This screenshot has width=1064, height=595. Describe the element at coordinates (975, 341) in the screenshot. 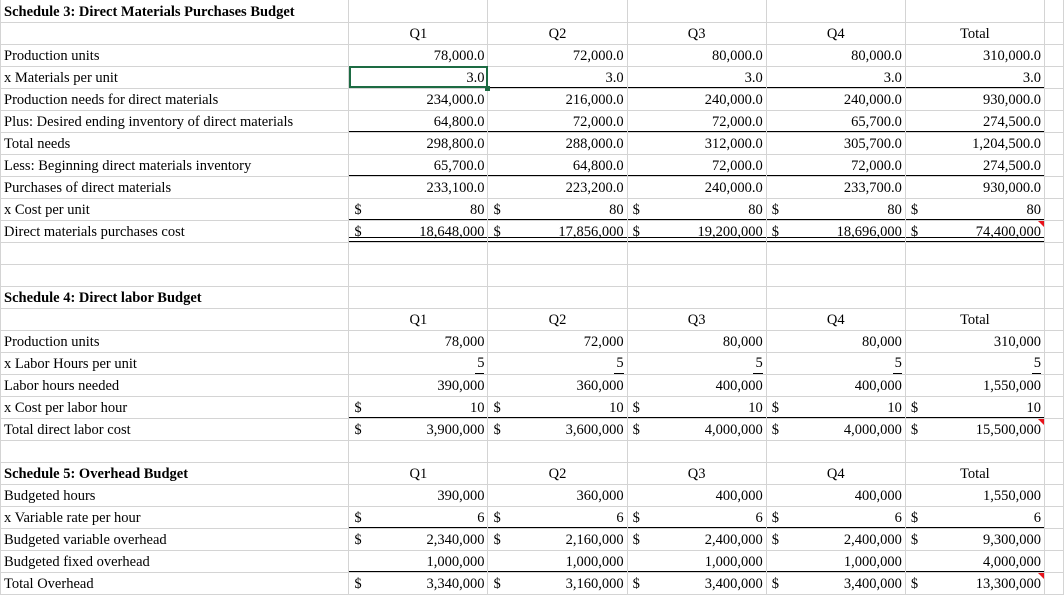

I see `cell-value: 310,000` at that location.